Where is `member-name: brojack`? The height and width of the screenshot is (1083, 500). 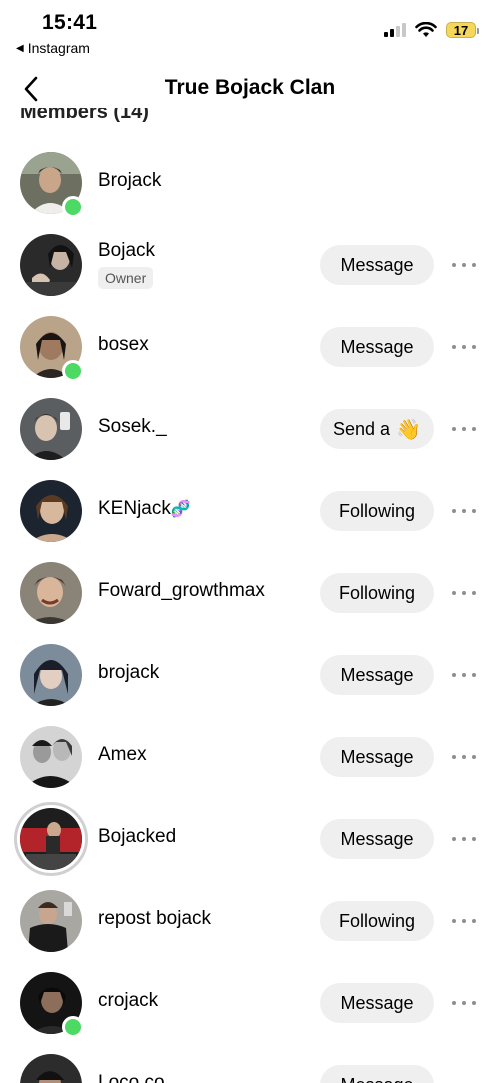 member-name: brojack is located at coordinates (129, 672).